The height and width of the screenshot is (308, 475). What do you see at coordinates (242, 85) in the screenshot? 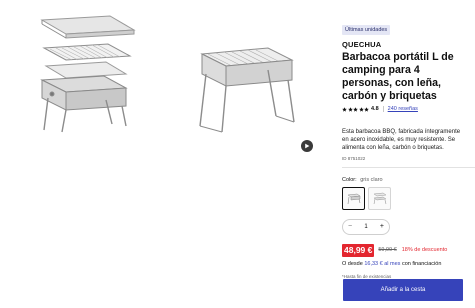
I see `barbacoa-assembled-icon` at bounding box center [242, 85].